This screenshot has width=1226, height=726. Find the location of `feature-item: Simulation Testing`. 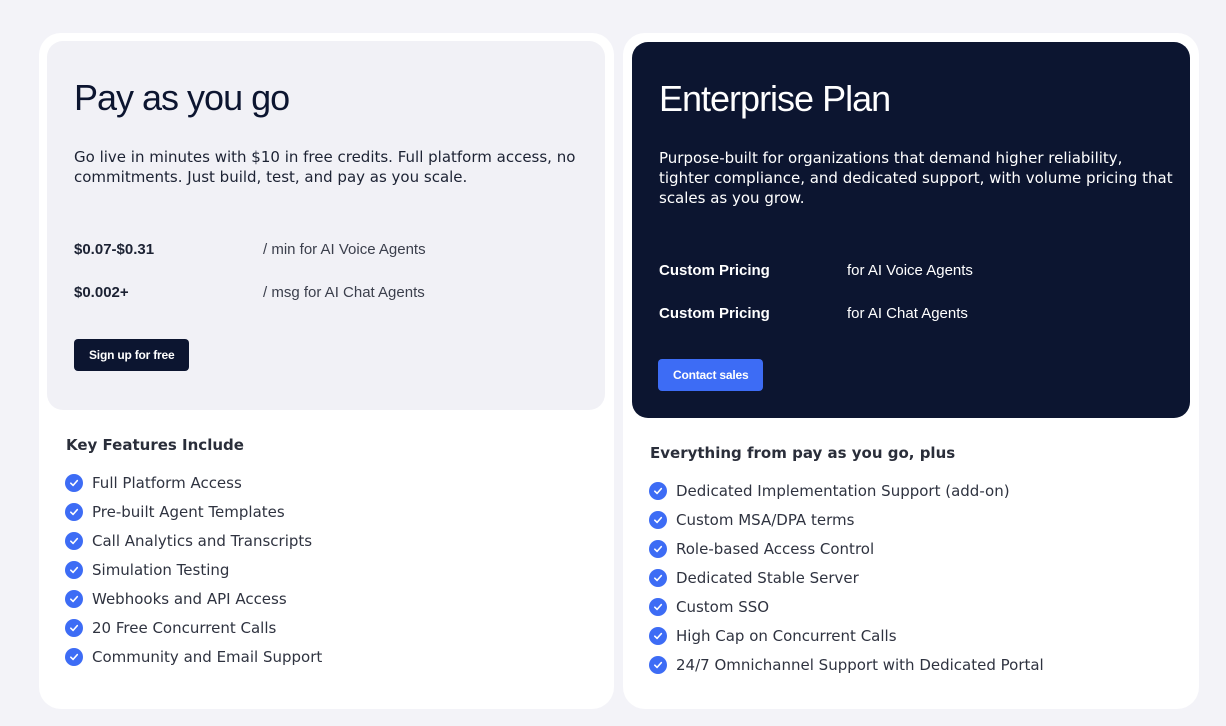

feature-item: Simulation Testing is located at coordinates (193, 569).